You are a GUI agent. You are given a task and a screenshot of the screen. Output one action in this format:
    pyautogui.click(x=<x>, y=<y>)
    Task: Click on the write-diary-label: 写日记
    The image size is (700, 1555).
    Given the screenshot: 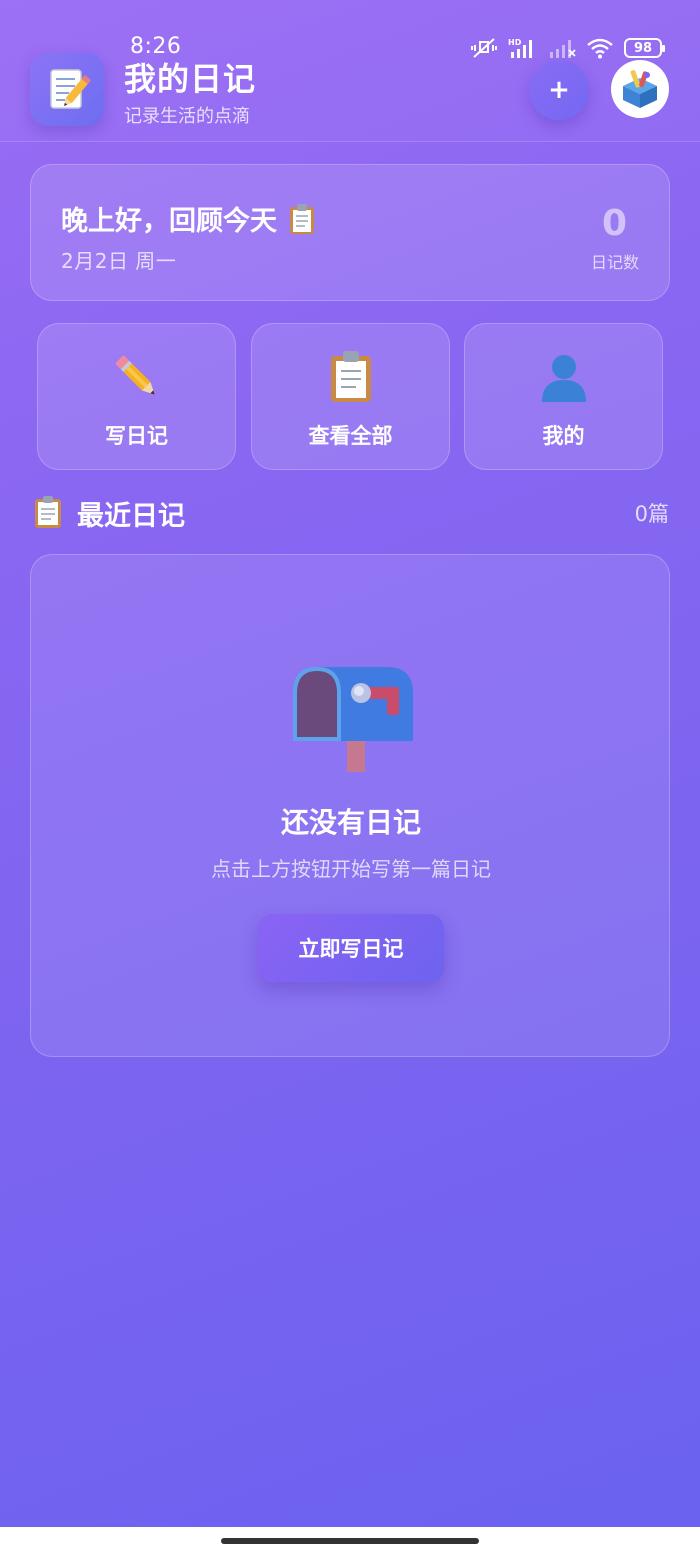 What is the action you would take?
    pyautogui.click(x=136, y=436)
    